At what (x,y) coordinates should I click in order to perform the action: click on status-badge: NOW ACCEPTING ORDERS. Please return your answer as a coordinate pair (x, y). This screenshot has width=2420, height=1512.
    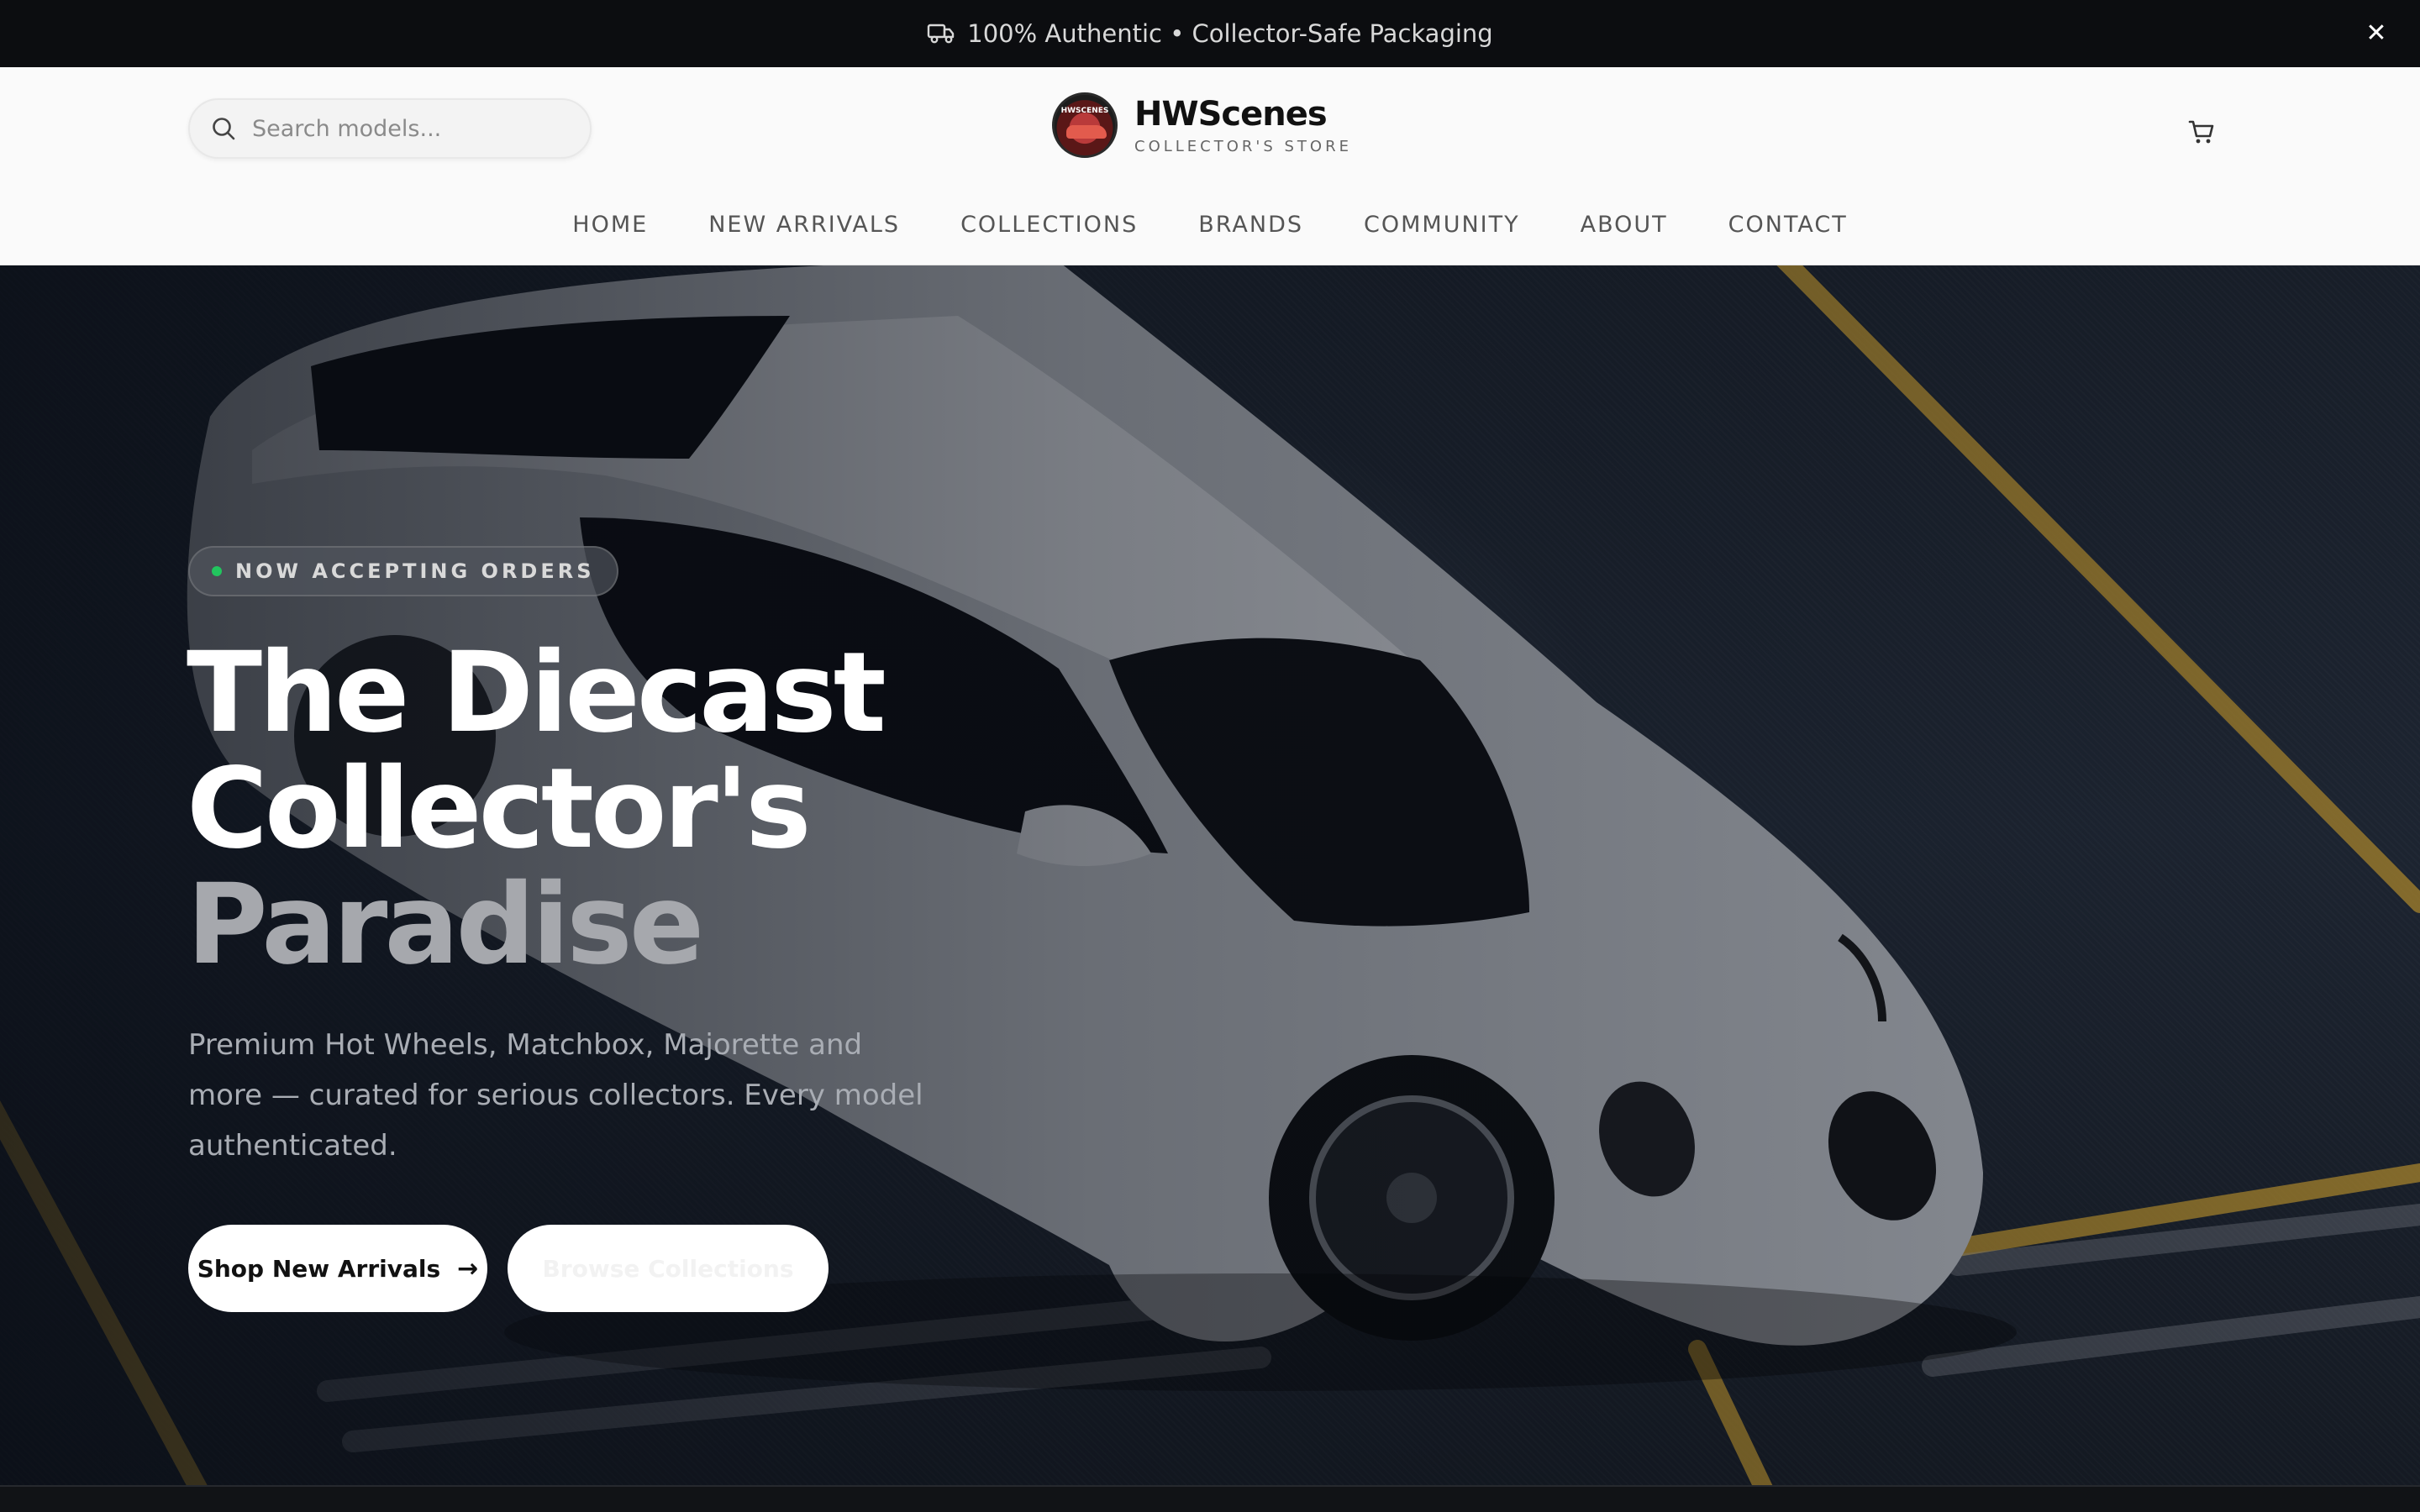
    Looking at the image, I should click on (403, 571).